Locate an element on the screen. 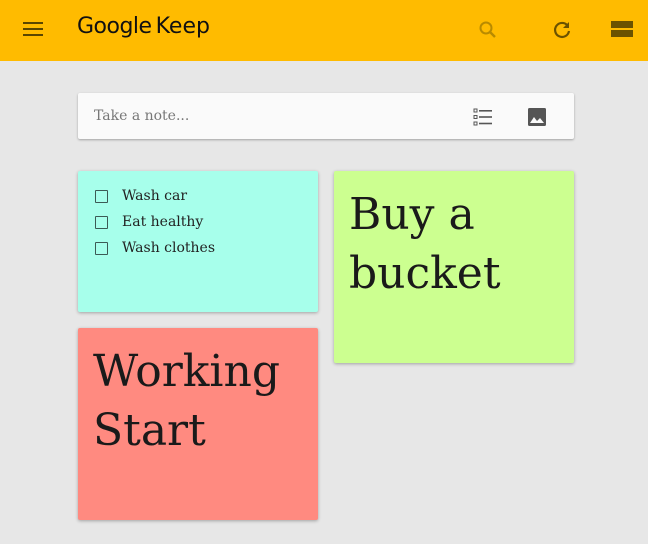  brand-google: Google is located at coordinates (114, 26).